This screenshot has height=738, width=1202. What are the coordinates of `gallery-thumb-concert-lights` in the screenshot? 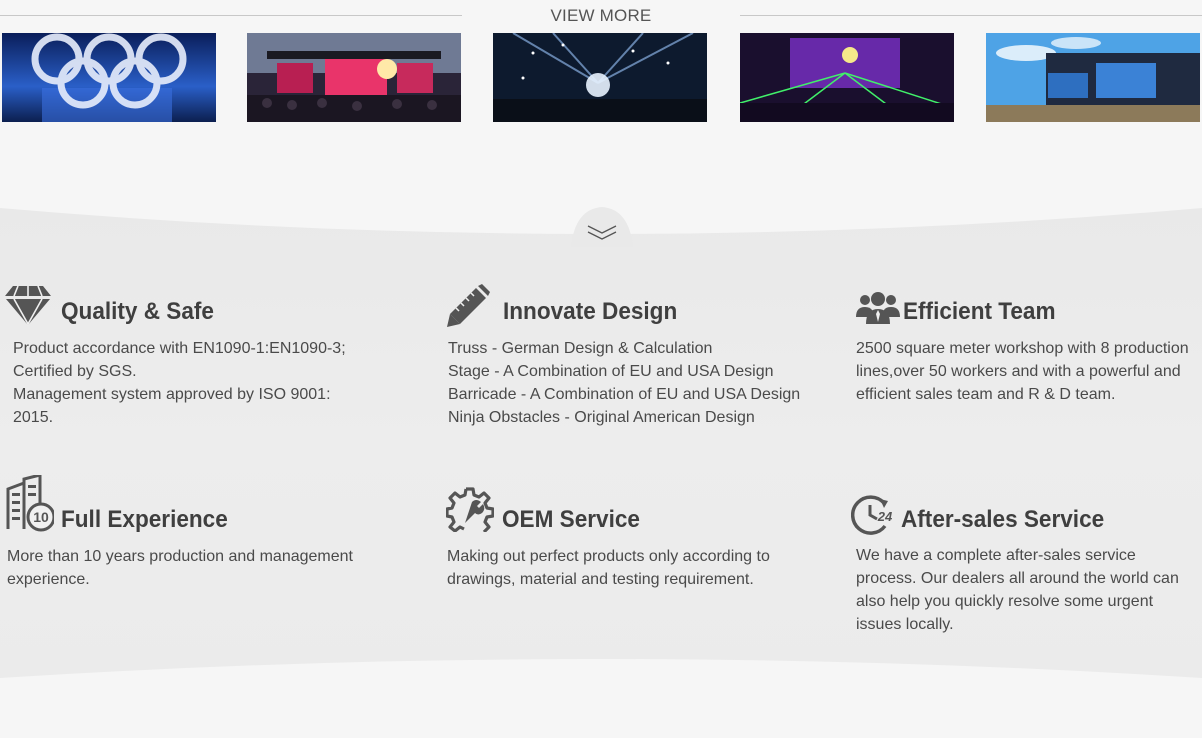 It's located at (600, 77).